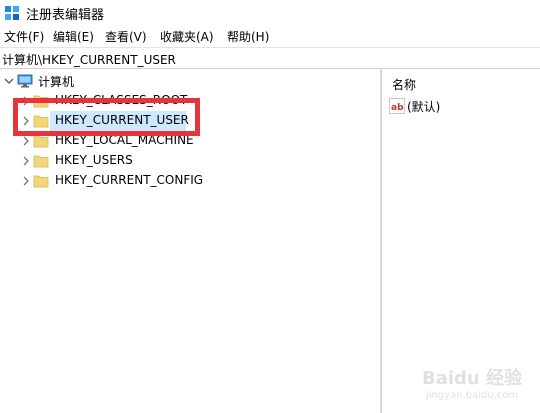  Describe the element at coordinates (129, 180) in the screenshot. I see `tree-item-label: HKEY_CURRENT_CONFIG` at that location.